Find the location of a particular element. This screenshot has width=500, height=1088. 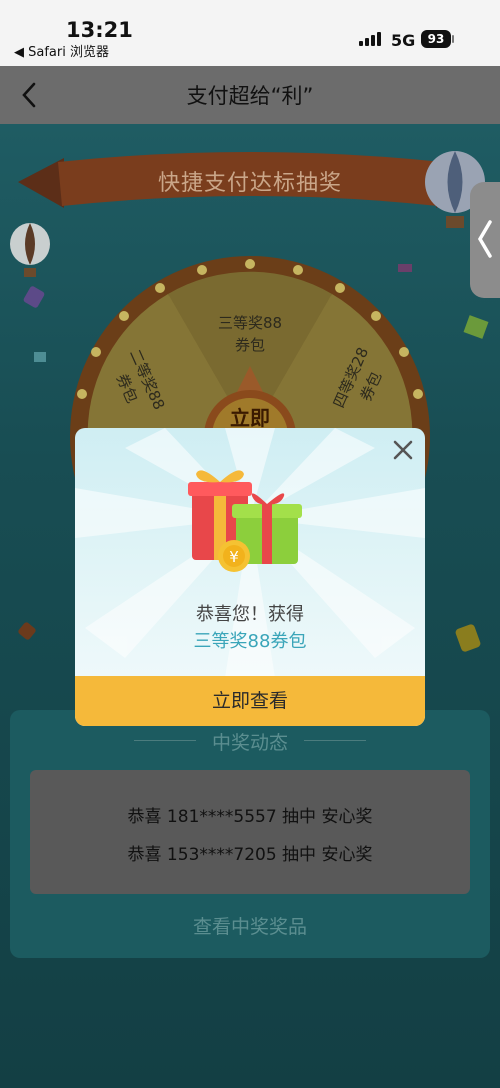

winners-title: 中奖动态 is located at coordinates (249, 743).